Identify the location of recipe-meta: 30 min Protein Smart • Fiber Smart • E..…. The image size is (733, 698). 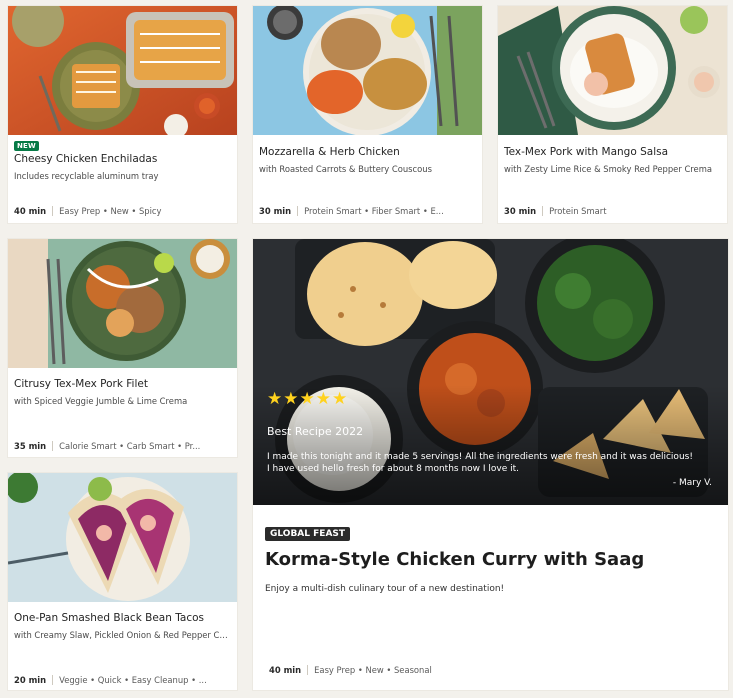
(367, 211).